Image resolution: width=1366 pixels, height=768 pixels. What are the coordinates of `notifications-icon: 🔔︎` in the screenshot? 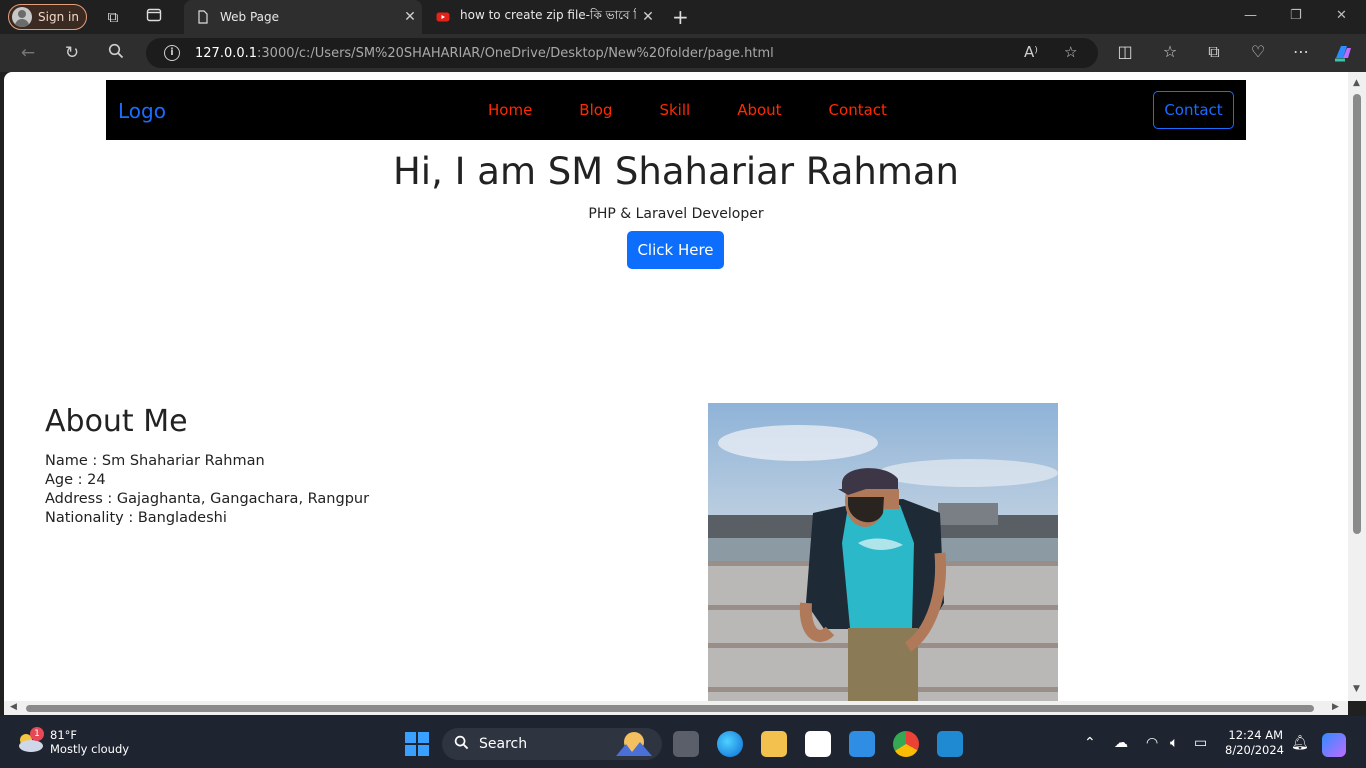 It's located at (1300, 743).